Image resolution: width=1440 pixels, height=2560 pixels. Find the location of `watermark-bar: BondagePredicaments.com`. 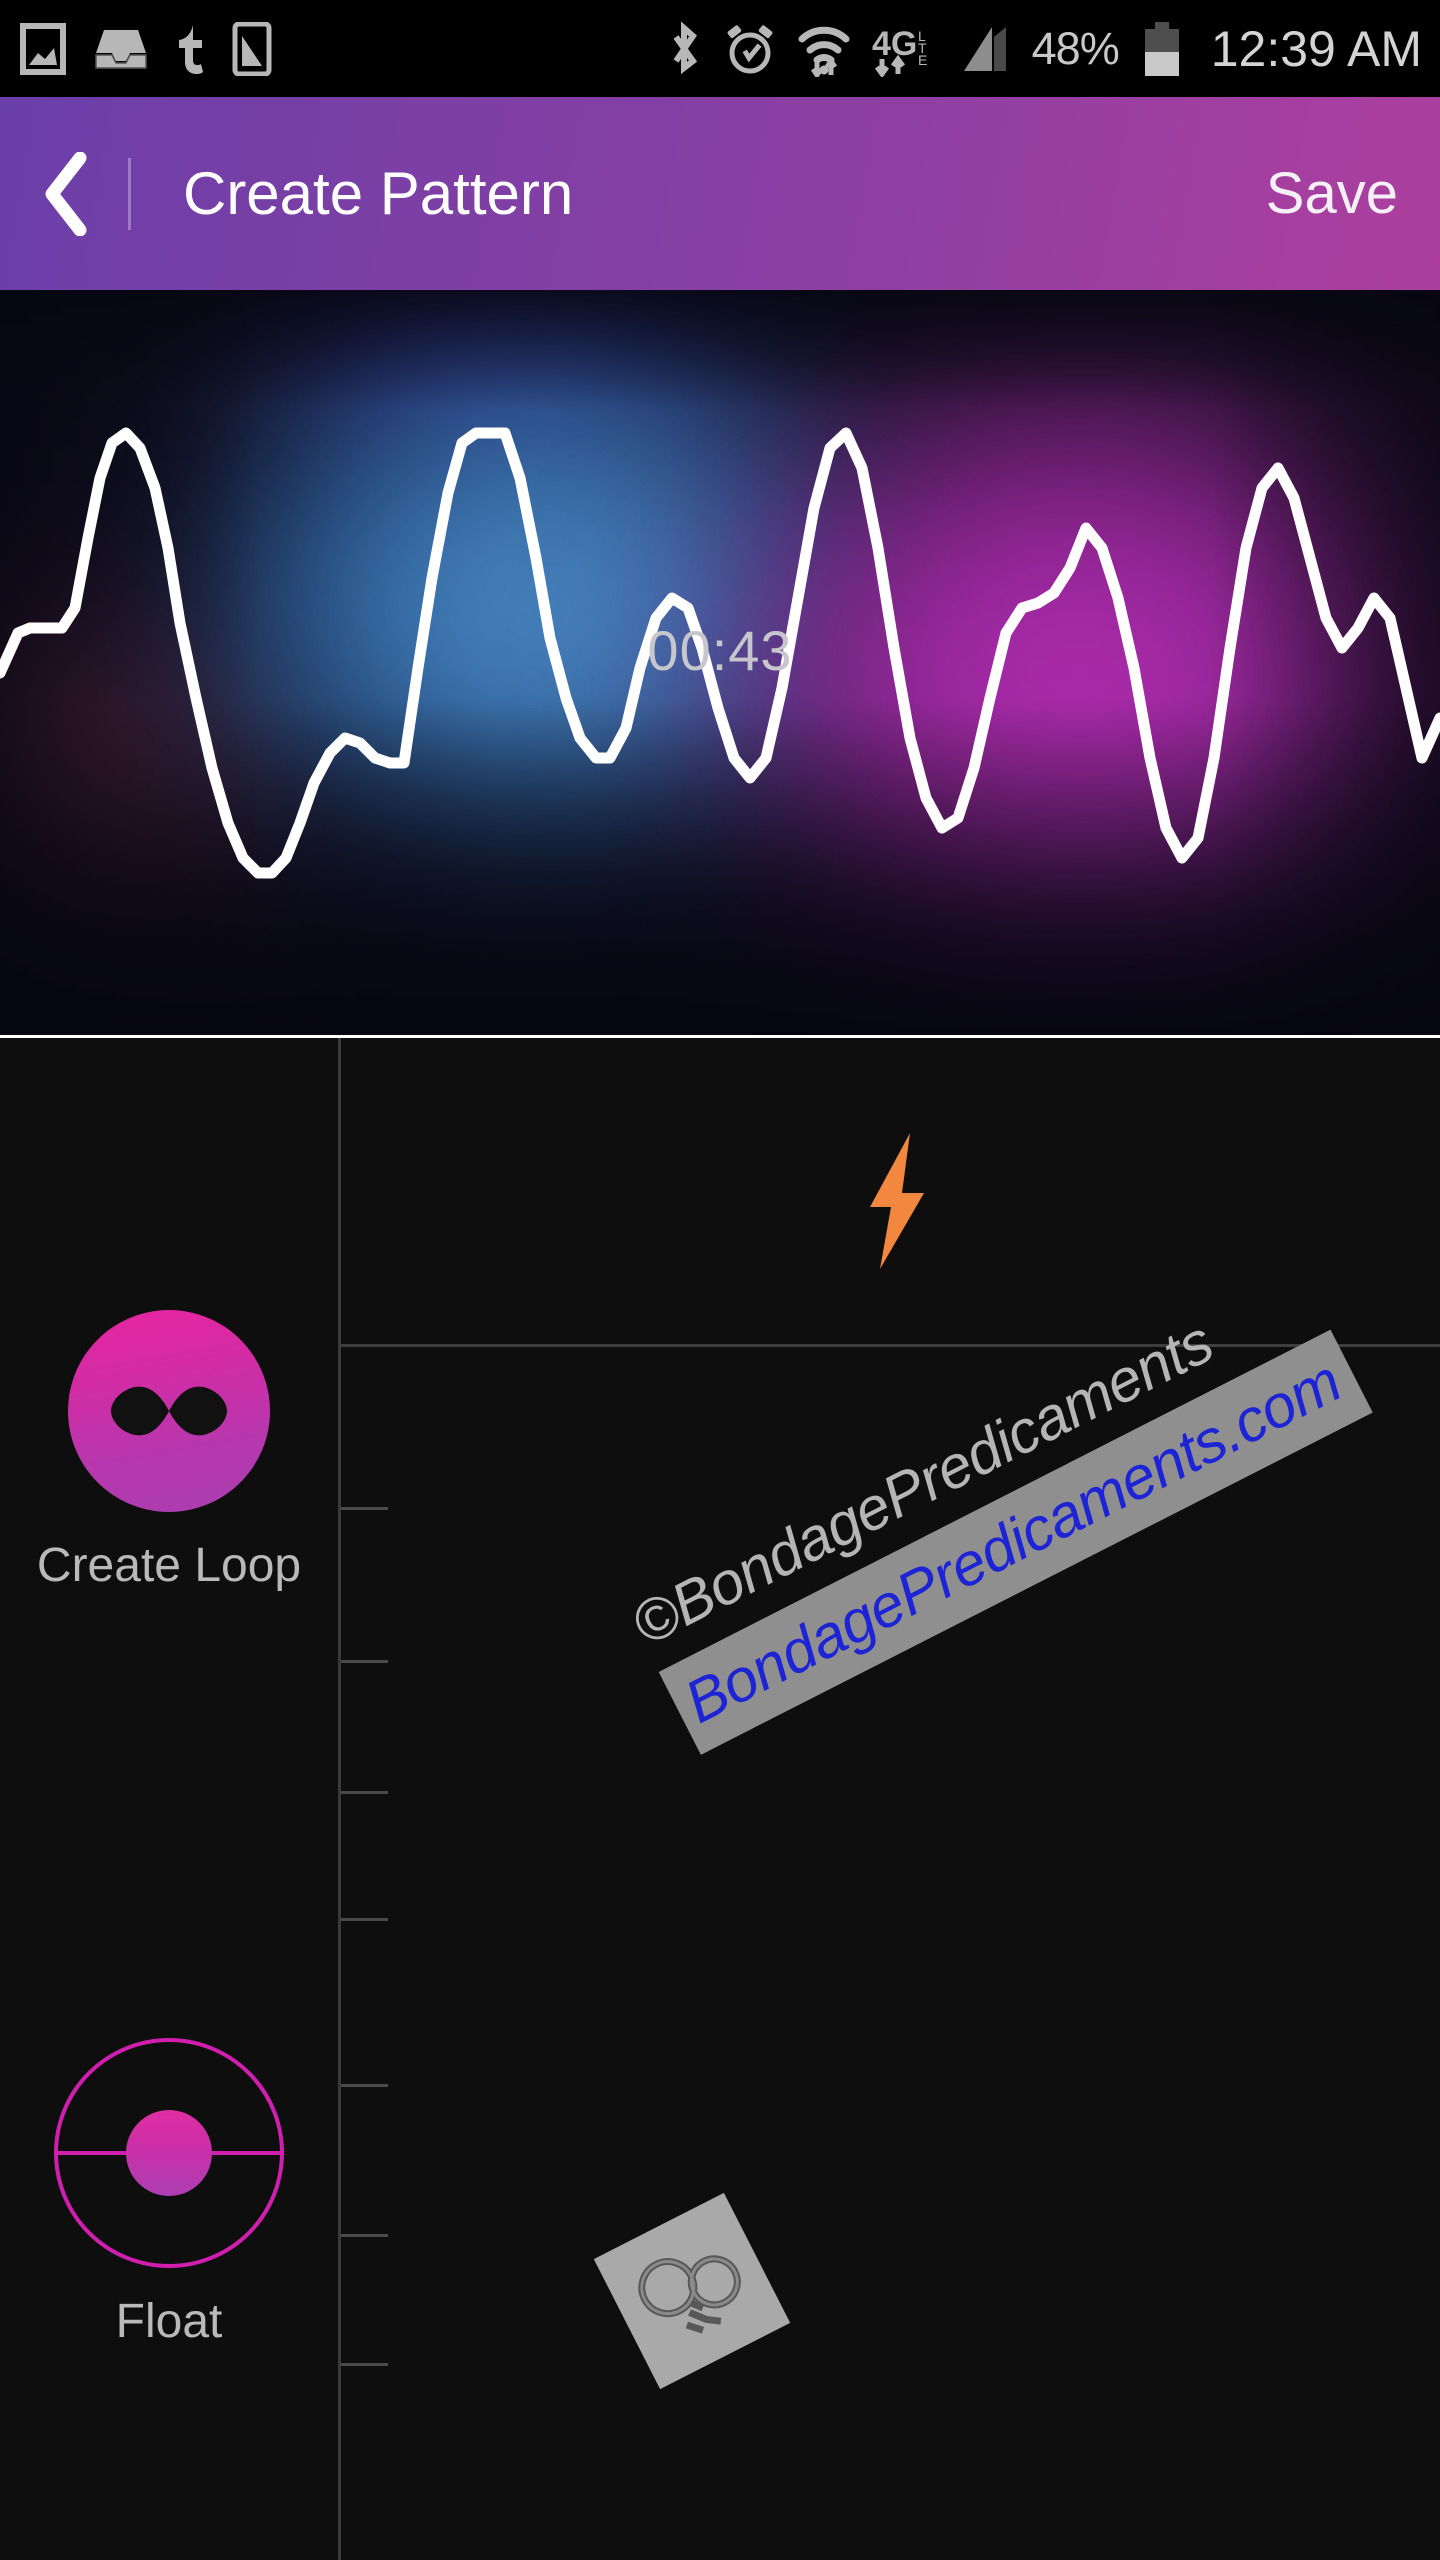

watermark-bar: BondagePredicaments.com is located at coordinates (1015, 1542).